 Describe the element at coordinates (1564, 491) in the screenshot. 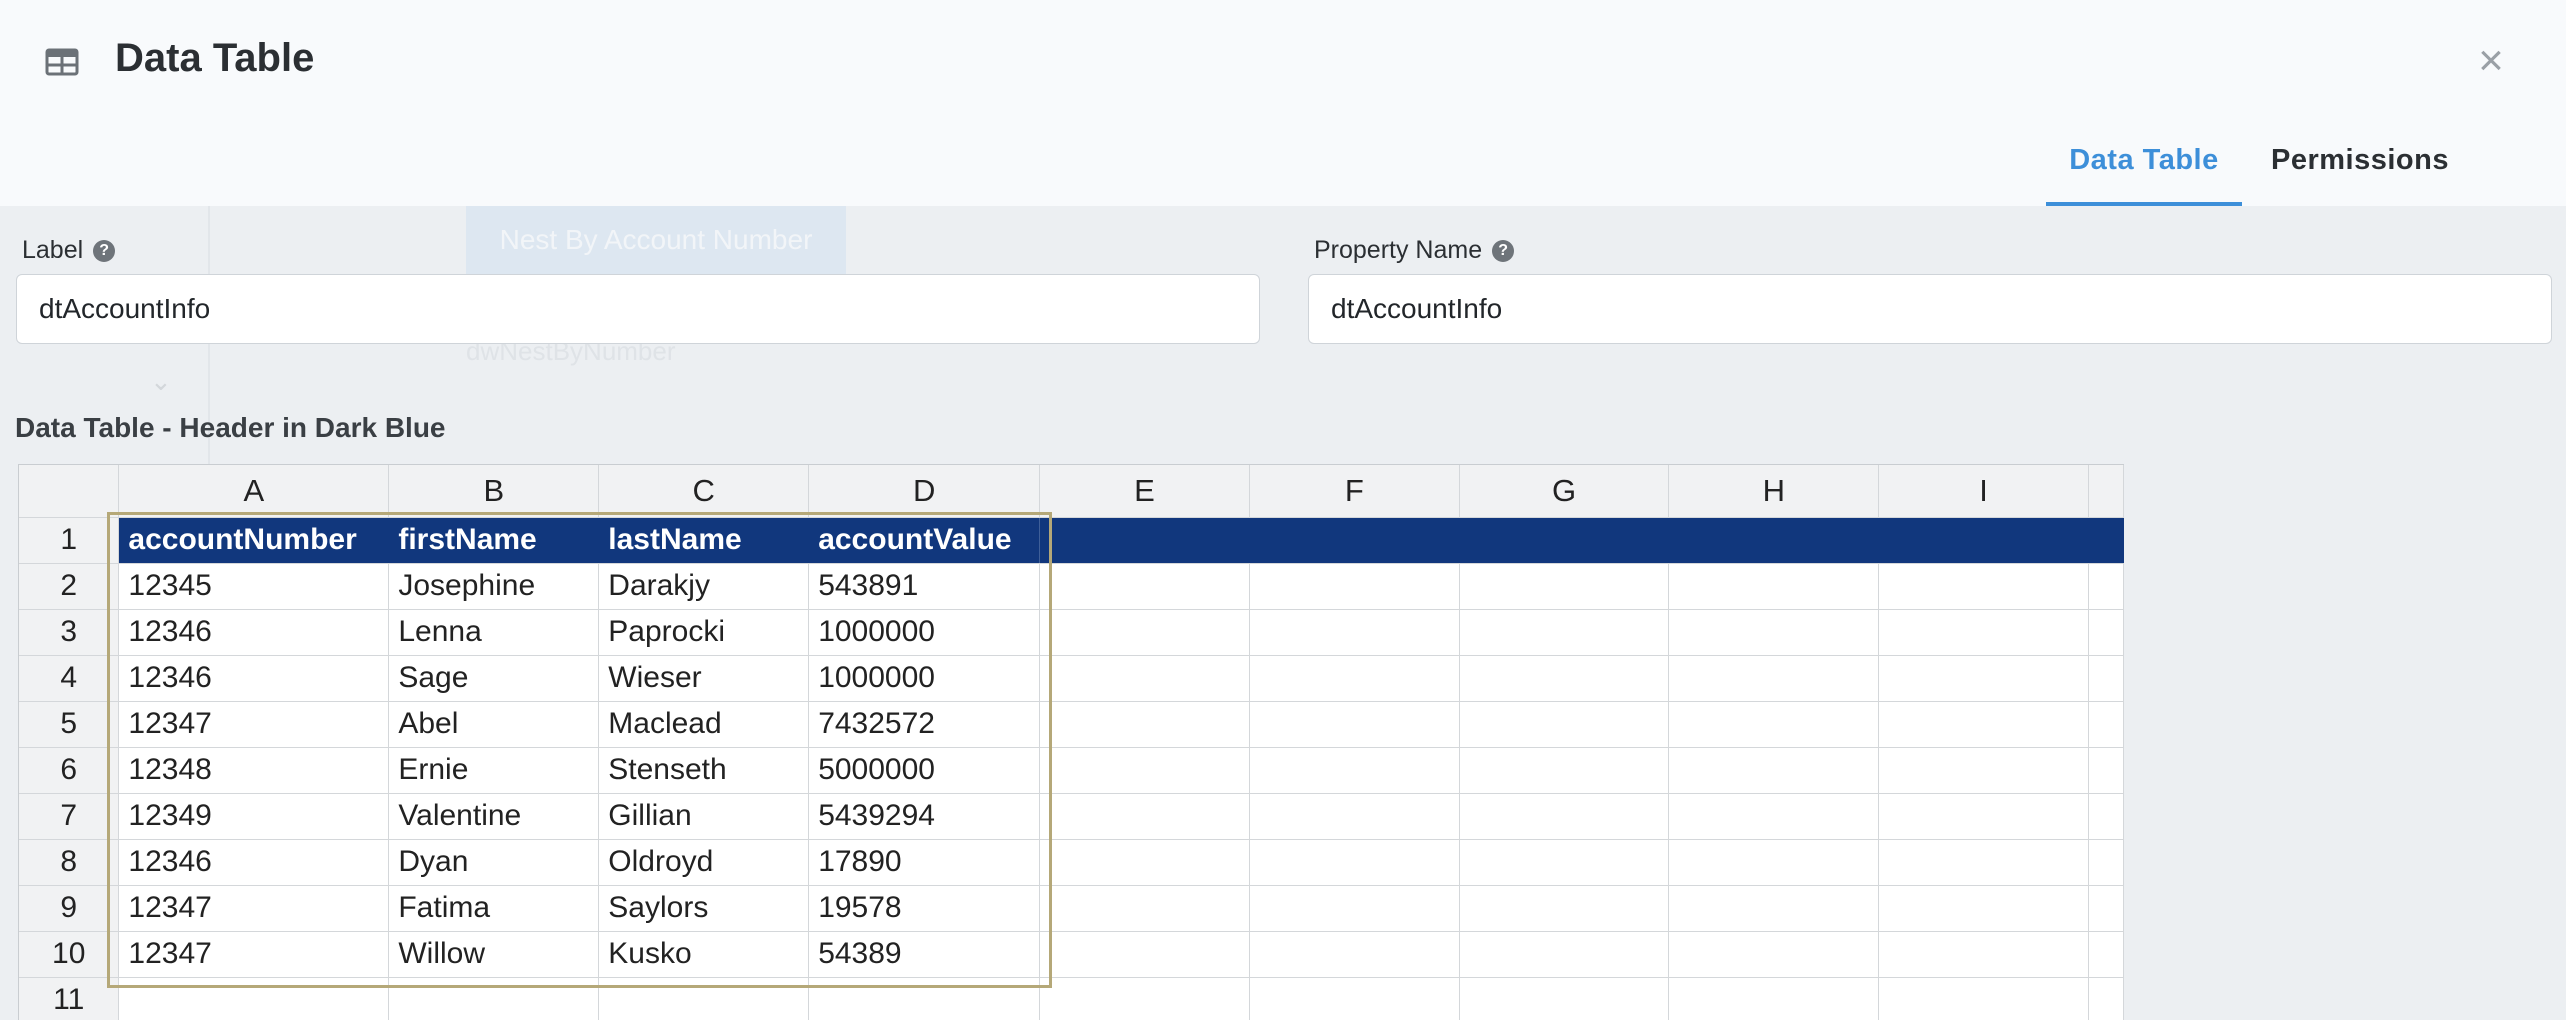

I see `column-header: G` at that location.